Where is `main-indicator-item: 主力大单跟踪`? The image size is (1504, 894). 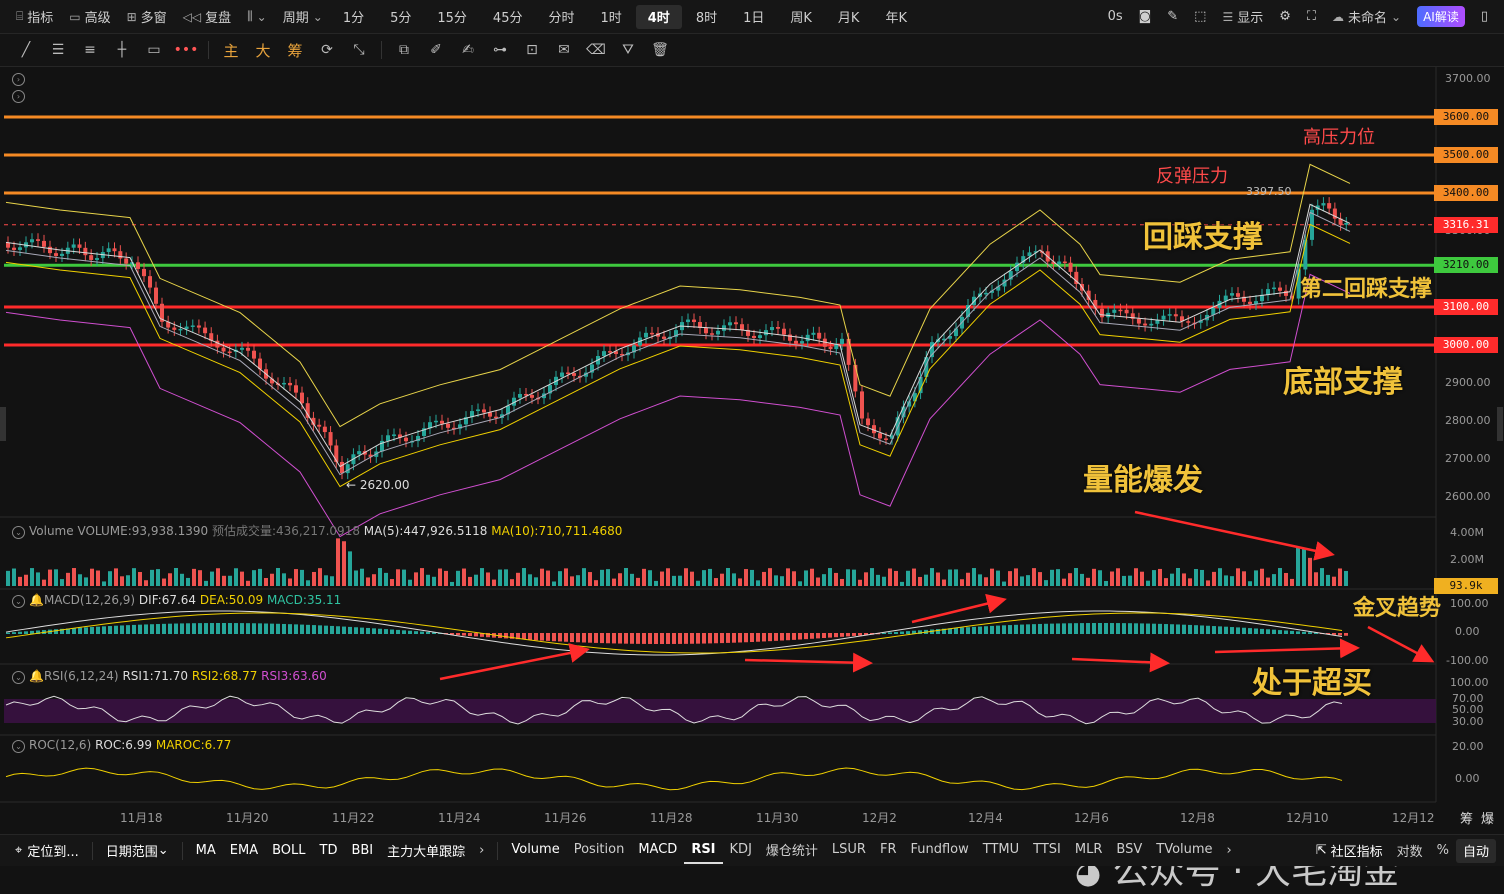 main-indicator-item: 主力大单跟踪 is located at coordinates (426, 851).